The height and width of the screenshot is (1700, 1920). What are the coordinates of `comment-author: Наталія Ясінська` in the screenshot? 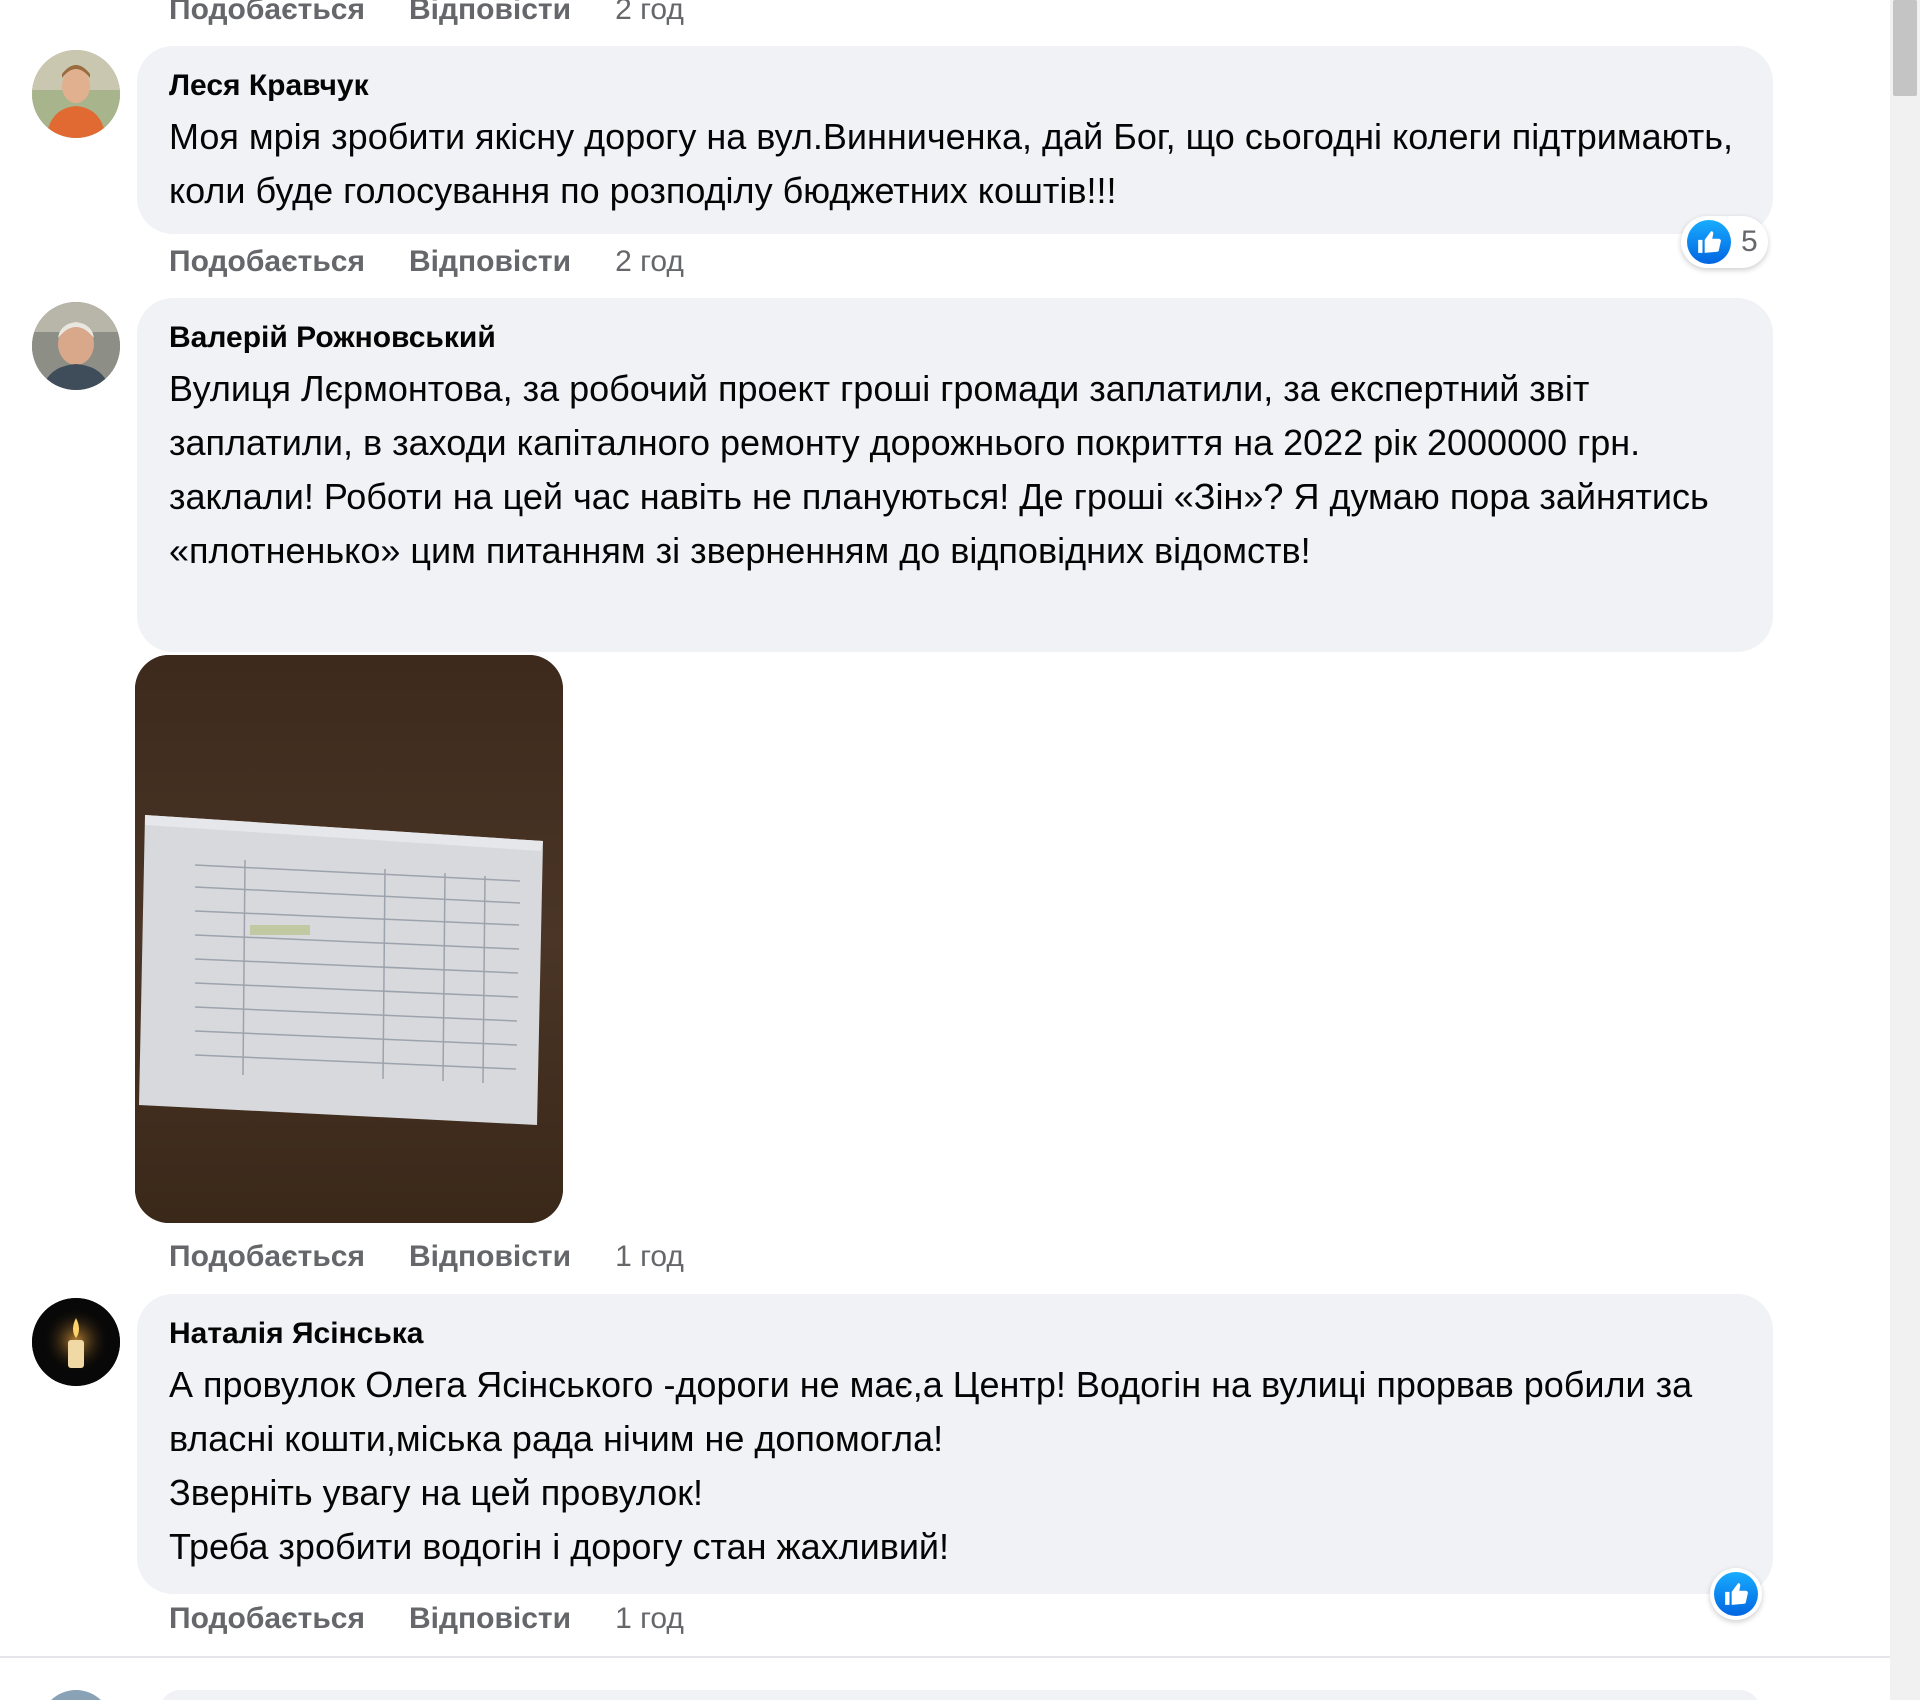 It's located at (955, 1334).